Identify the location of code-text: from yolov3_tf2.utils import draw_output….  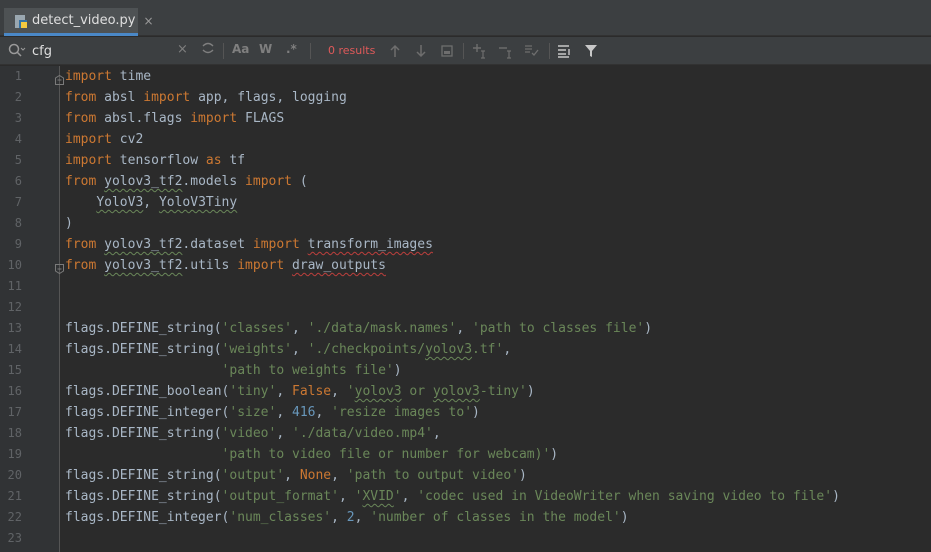
(225, 265).